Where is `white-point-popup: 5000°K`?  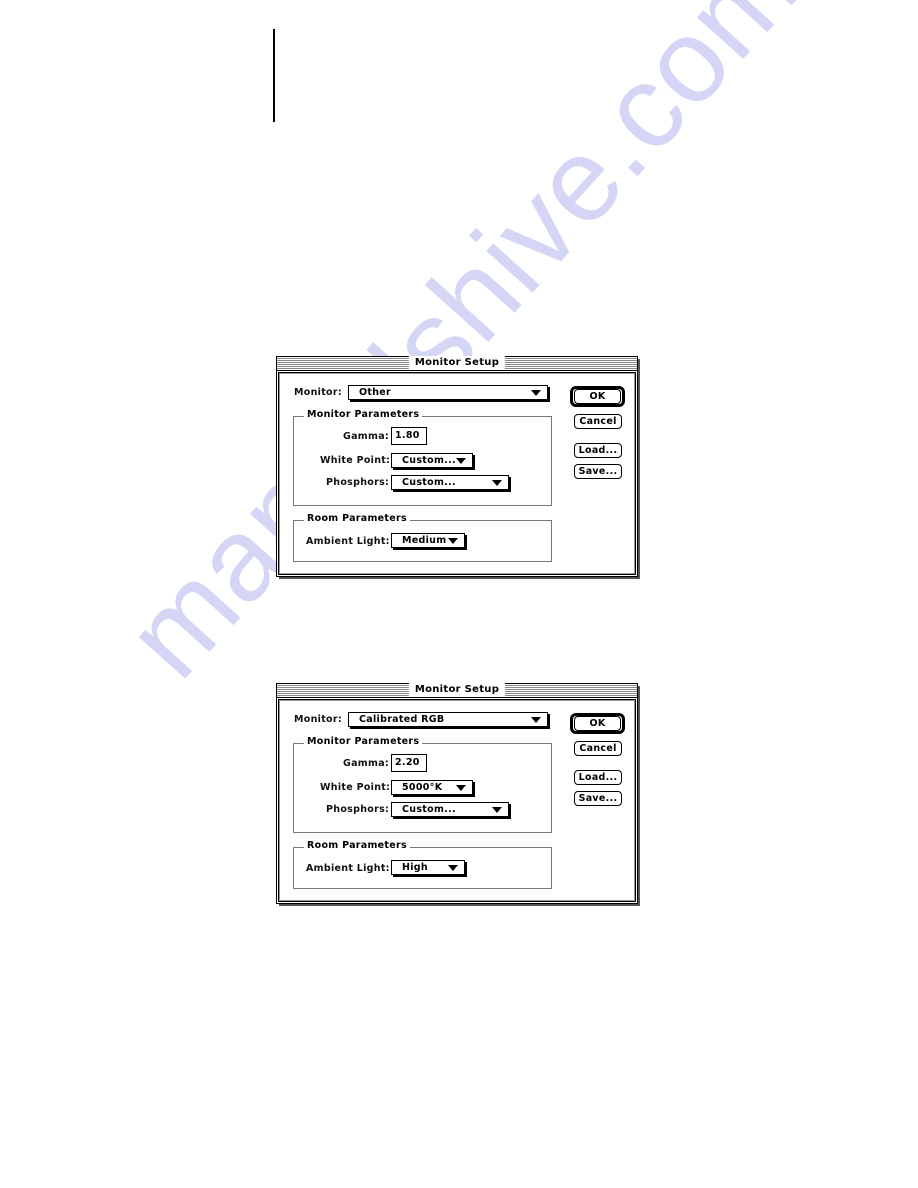
white-point-popup: 5000°K is located at coordinates (432, 787).